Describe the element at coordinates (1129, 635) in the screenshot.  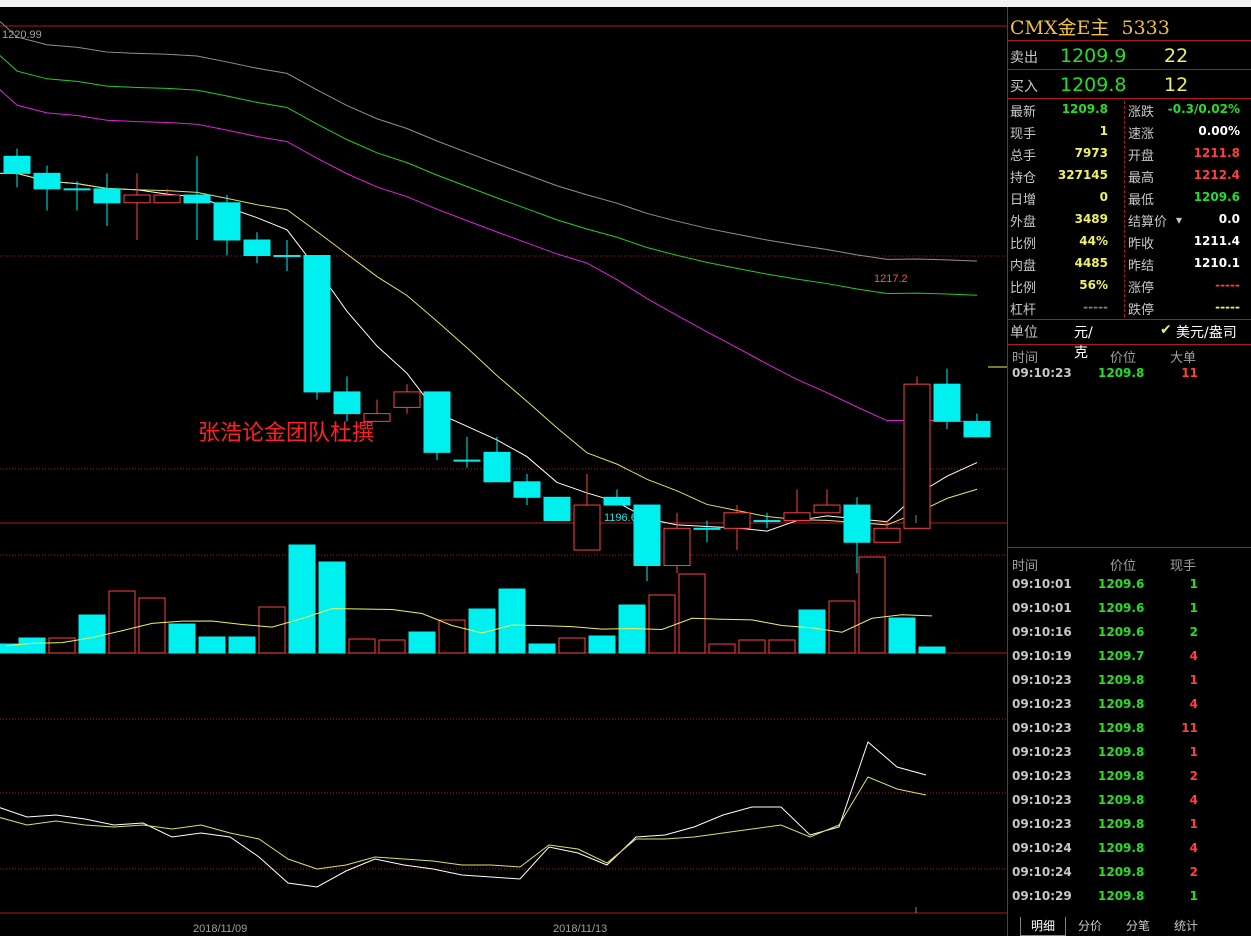
I see `list-item: 09:10:16 1209.6 2` at that location.